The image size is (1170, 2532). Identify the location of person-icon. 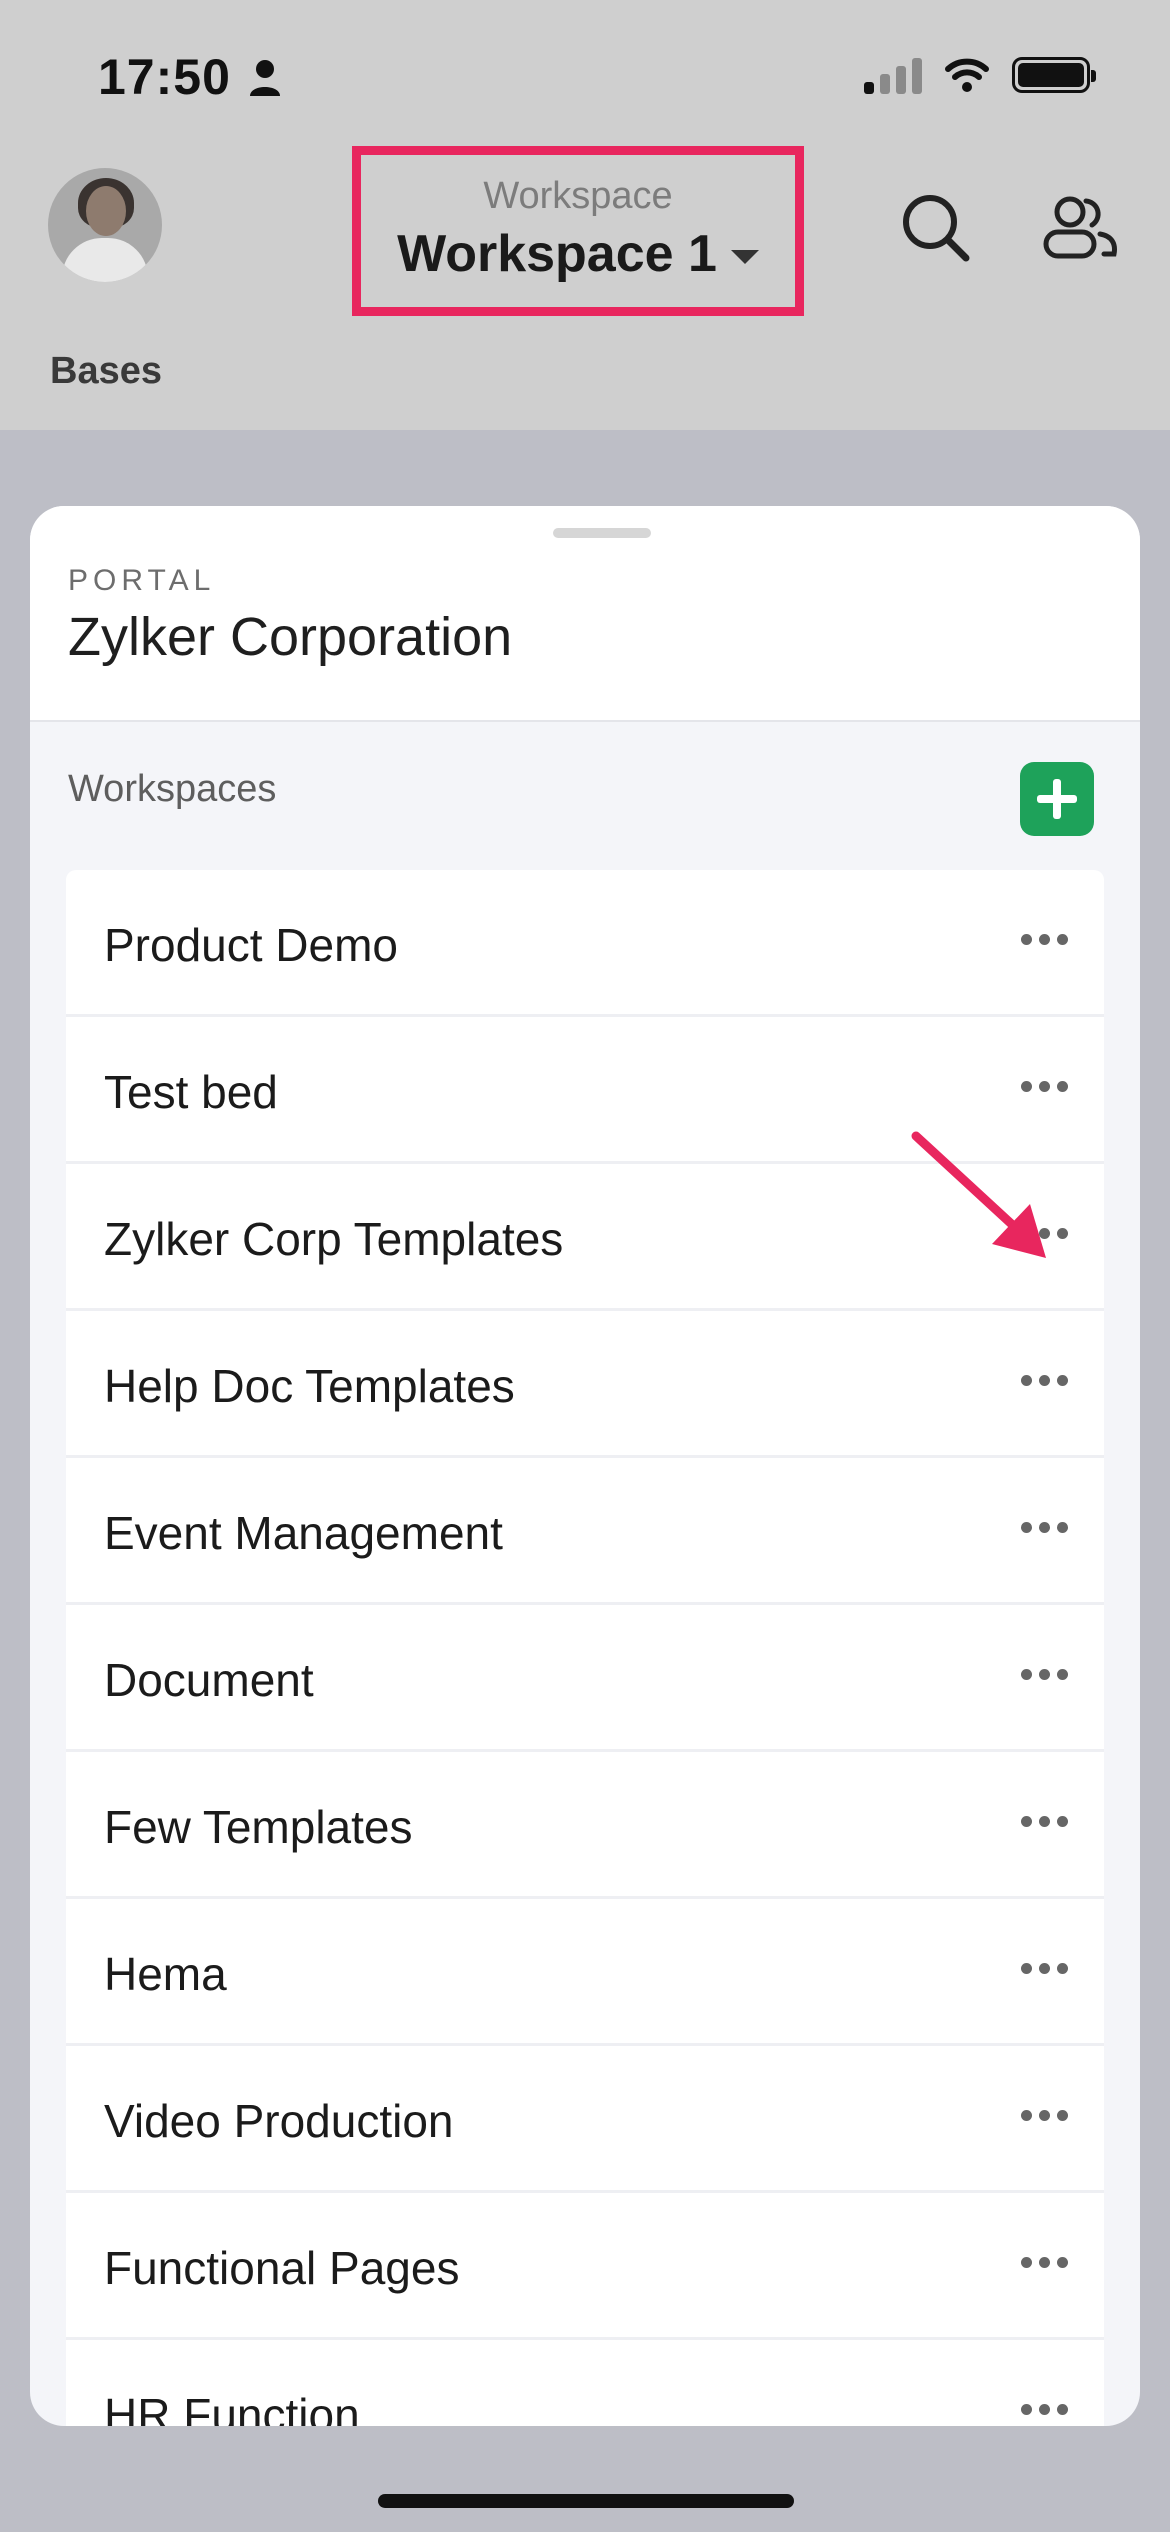
(265, 78).